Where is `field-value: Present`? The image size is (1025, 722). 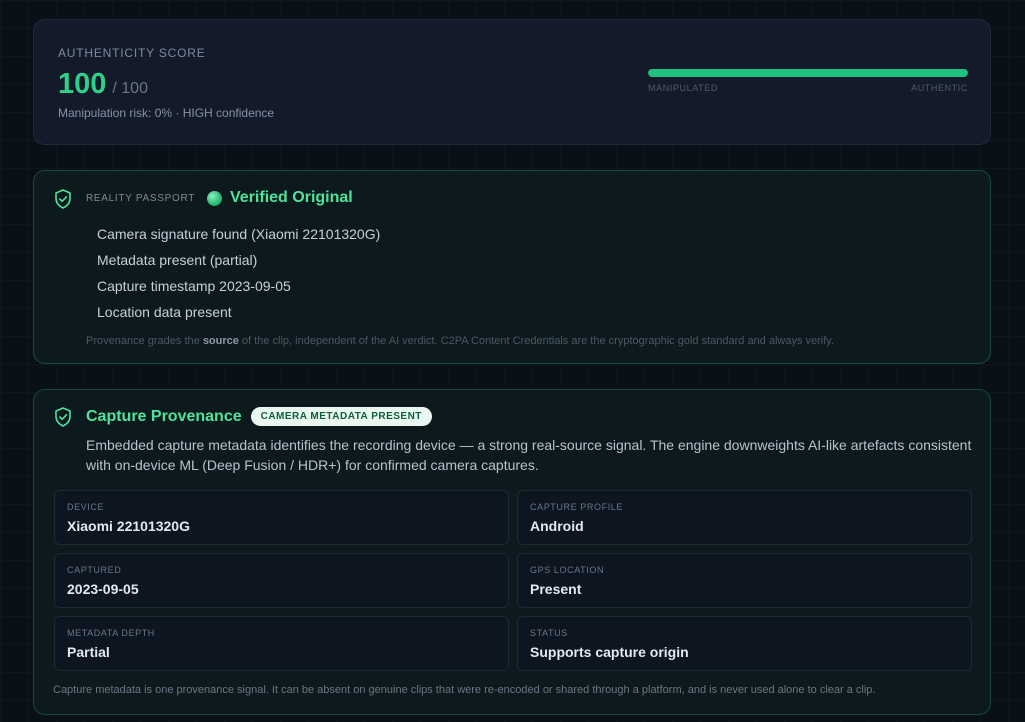 field-value: Present is located at coordinates (556, 589).